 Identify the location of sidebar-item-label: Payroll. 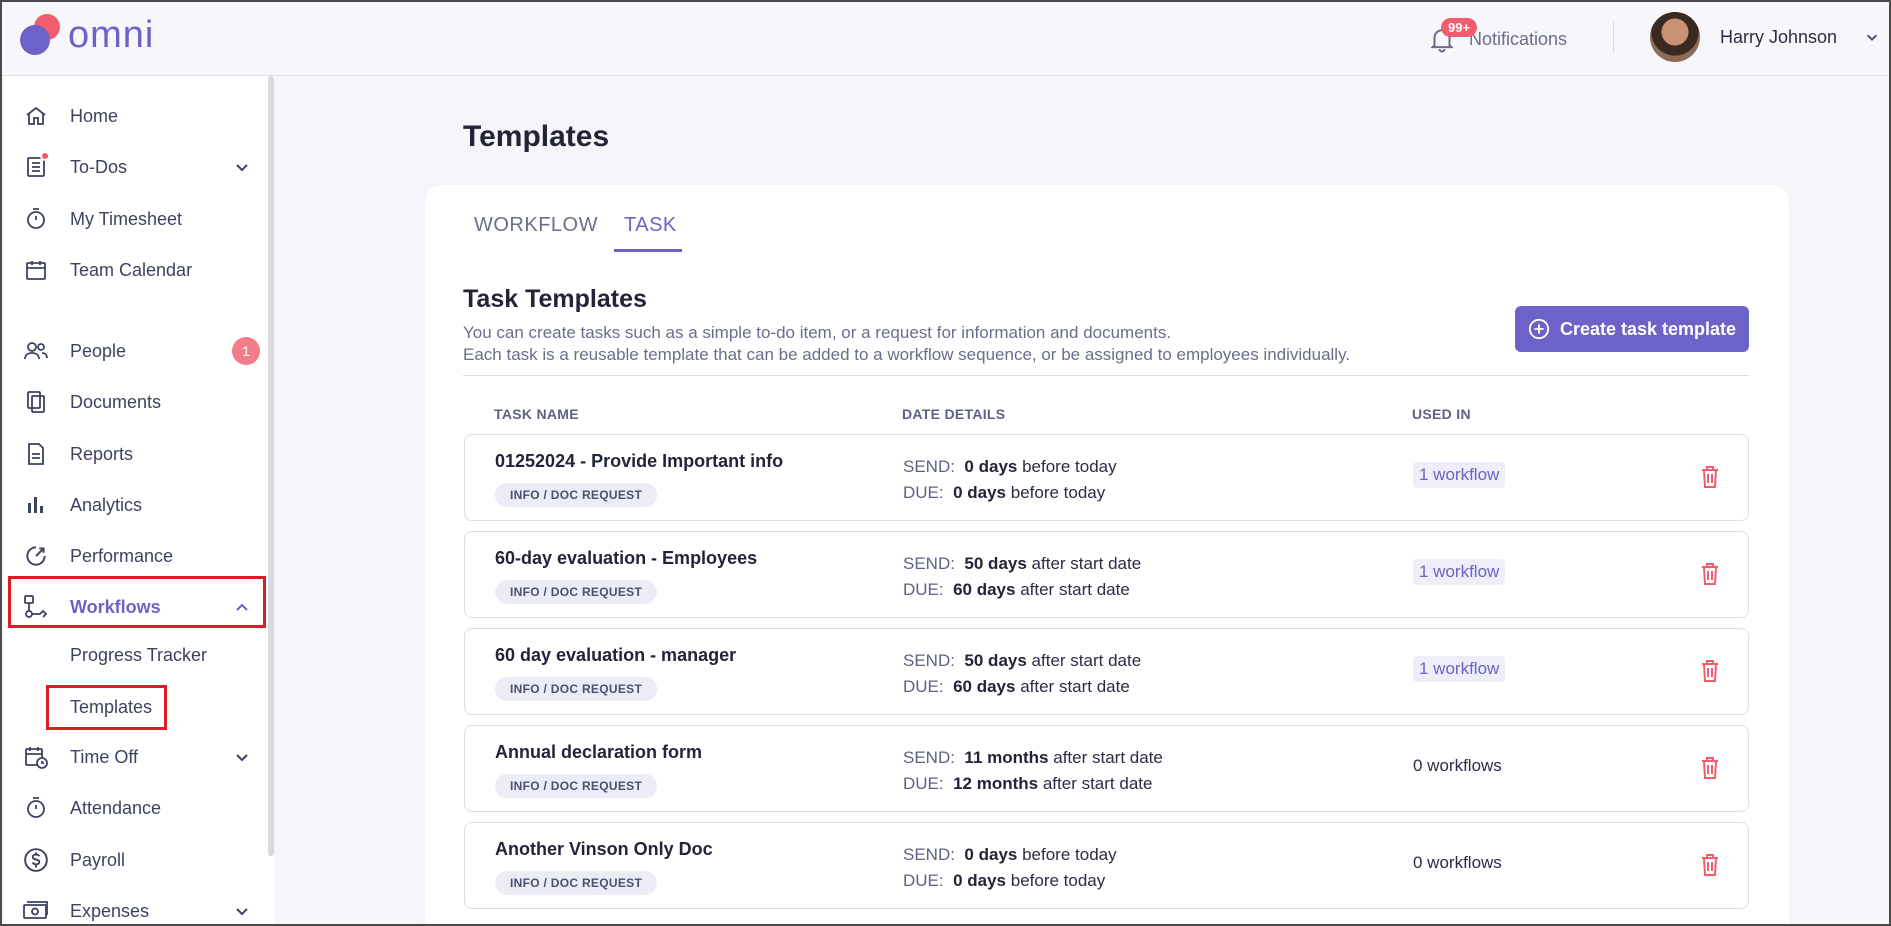
(98, 859).